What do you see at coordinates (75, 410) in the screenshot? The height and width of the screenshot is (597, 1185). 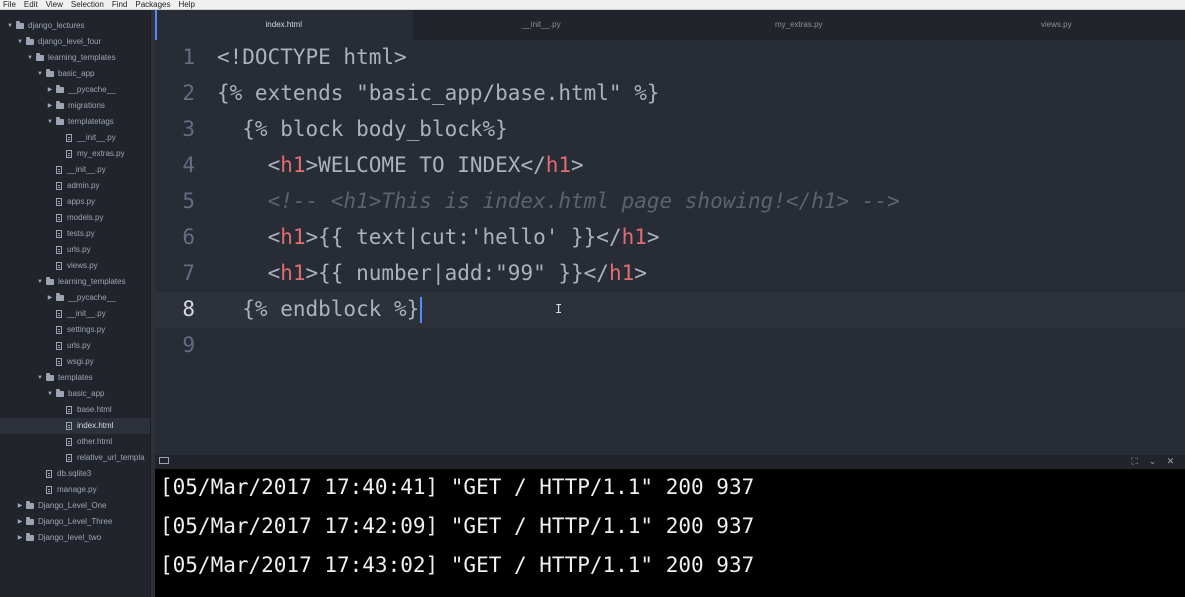 I see `tree-file: base.html` at bounding box center [75, 410].